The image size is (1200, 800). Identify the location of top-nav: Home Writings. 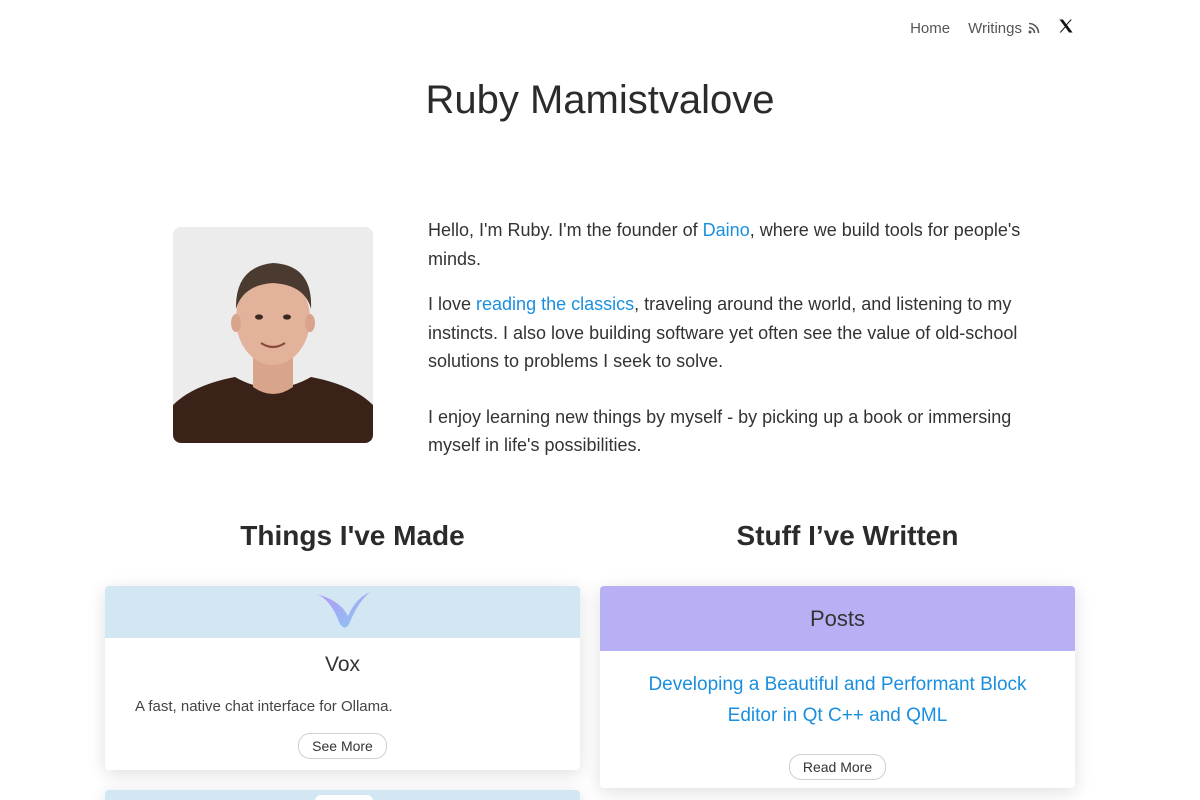
(992, 28).